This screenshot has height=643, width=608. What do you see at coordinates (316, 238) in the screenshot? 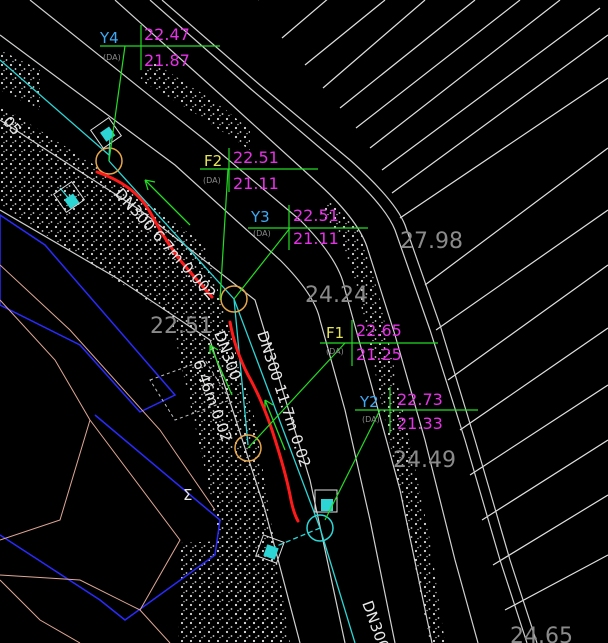
I see `value-bottom-y3: 21.11` at bounding box center [316, 238].